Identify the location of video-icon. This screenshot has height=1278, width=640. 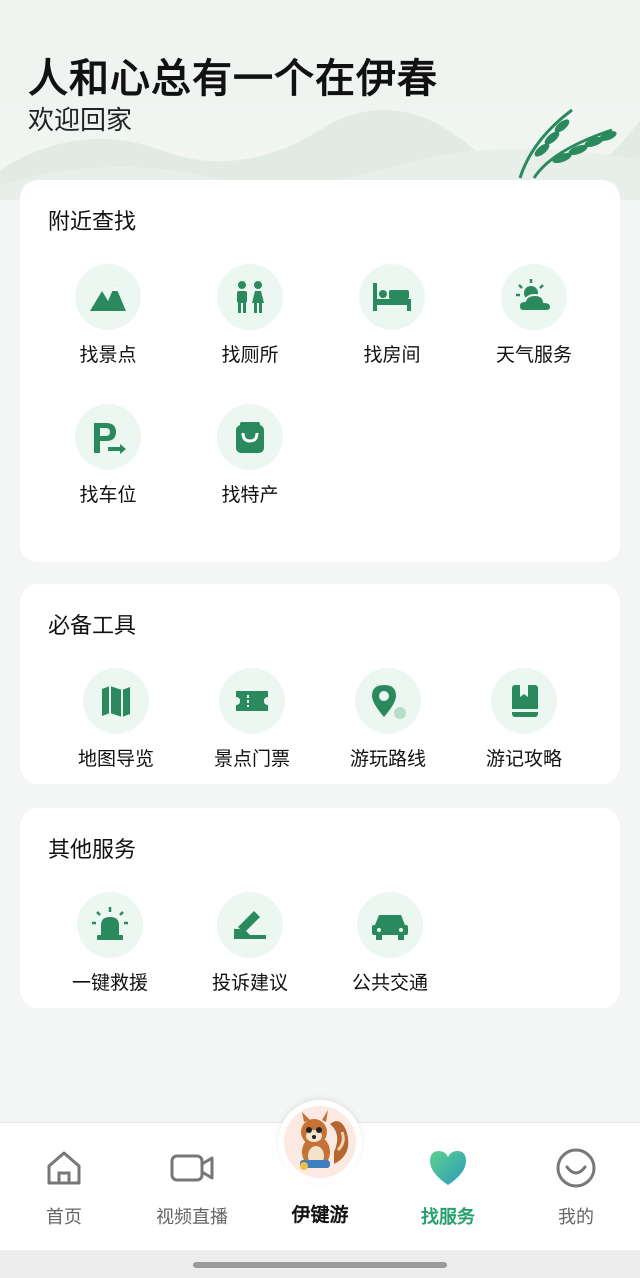
(192, 1168).